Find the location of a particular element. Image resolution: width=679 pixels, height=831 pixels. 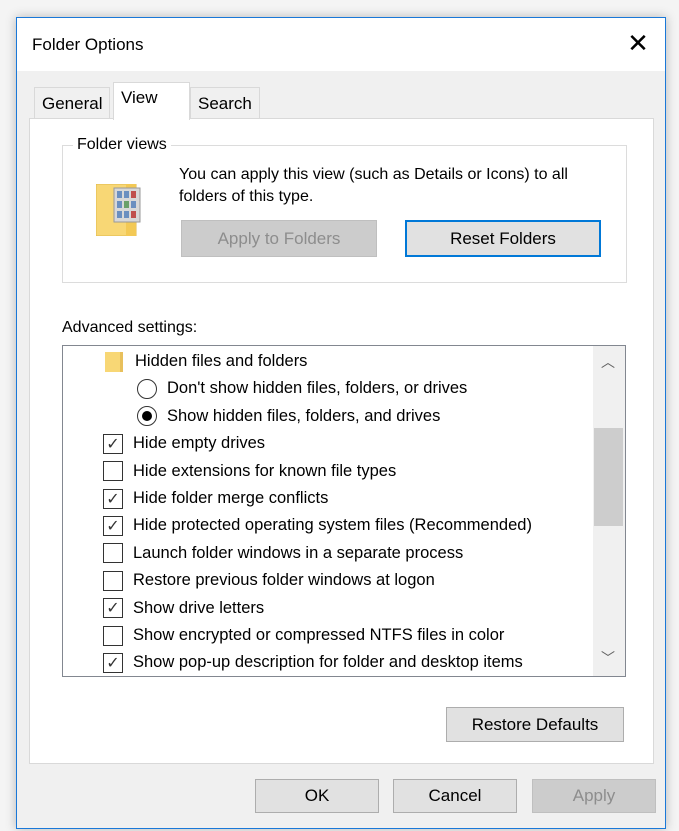

settings-group-header: Hidden files and folders is located at coordinates (206, 361).